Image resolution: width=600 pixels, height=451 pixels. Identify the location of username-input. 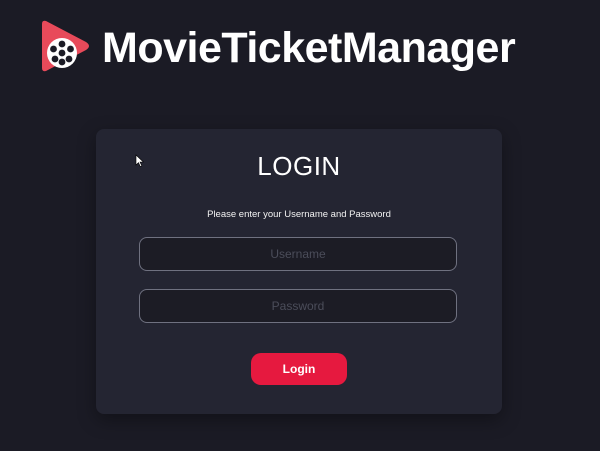
(298, 254).